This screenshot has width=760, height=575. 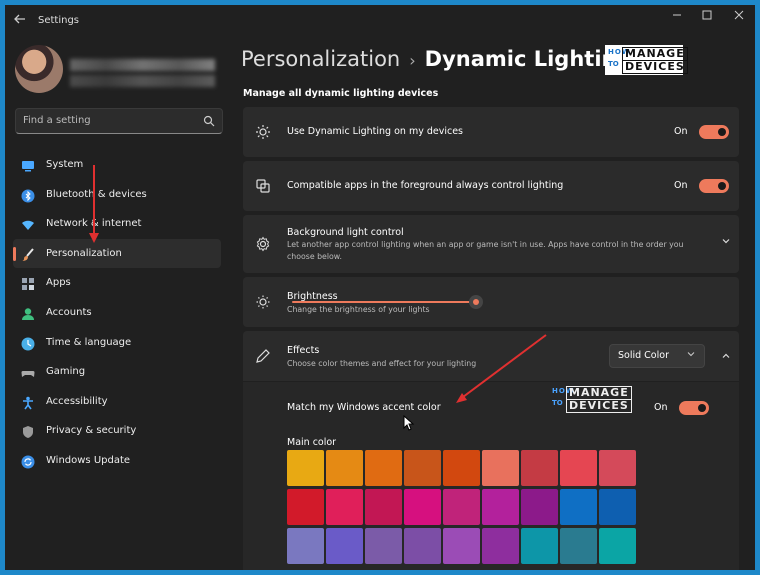 What do you see at coordinates (21, 20) in the screenshot?
I see `back-arrow-icon` at bounding box center [21, 20].